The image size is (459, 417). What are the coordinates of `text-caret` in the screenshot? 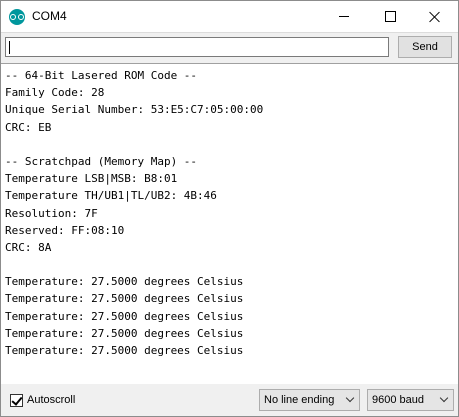 It's located at (9, 47).